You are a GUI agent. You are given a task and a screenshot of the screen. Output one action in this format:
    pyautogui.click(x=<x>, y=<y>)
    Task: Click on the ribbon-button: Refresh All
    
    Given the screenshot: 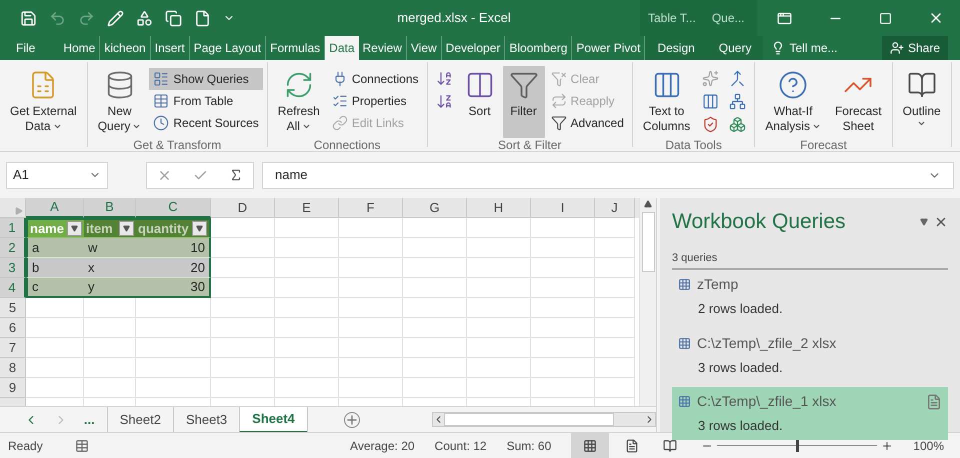 What is the action you would take?
    pyautogui.click(x=299, y=102)
    